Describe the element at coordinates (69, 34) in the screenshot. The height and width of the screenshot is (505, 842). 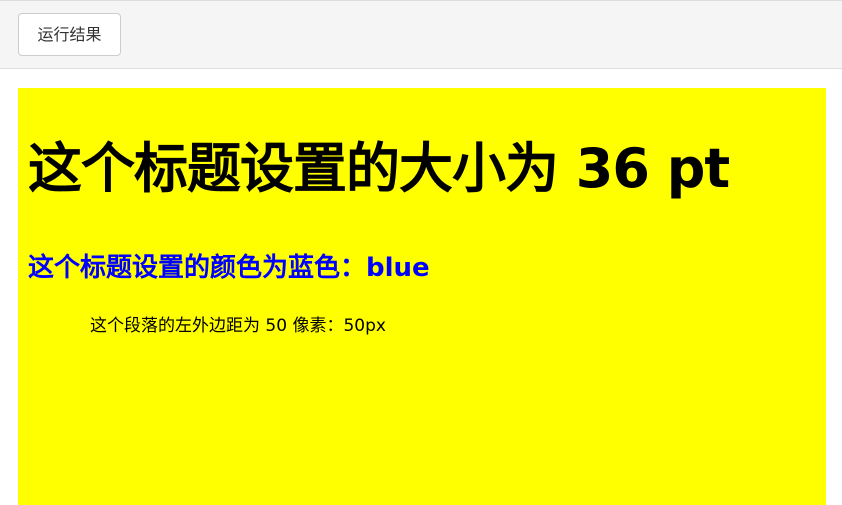
I see `run-result-button: 运行结果` at that location.